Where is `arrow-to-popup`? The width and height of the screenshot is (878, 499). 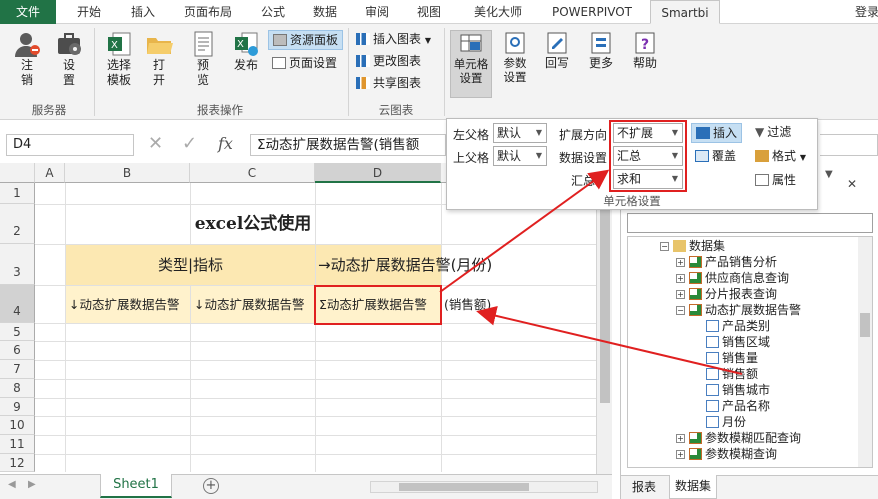
arrow-to-popup is located at coordinates (524, 231).